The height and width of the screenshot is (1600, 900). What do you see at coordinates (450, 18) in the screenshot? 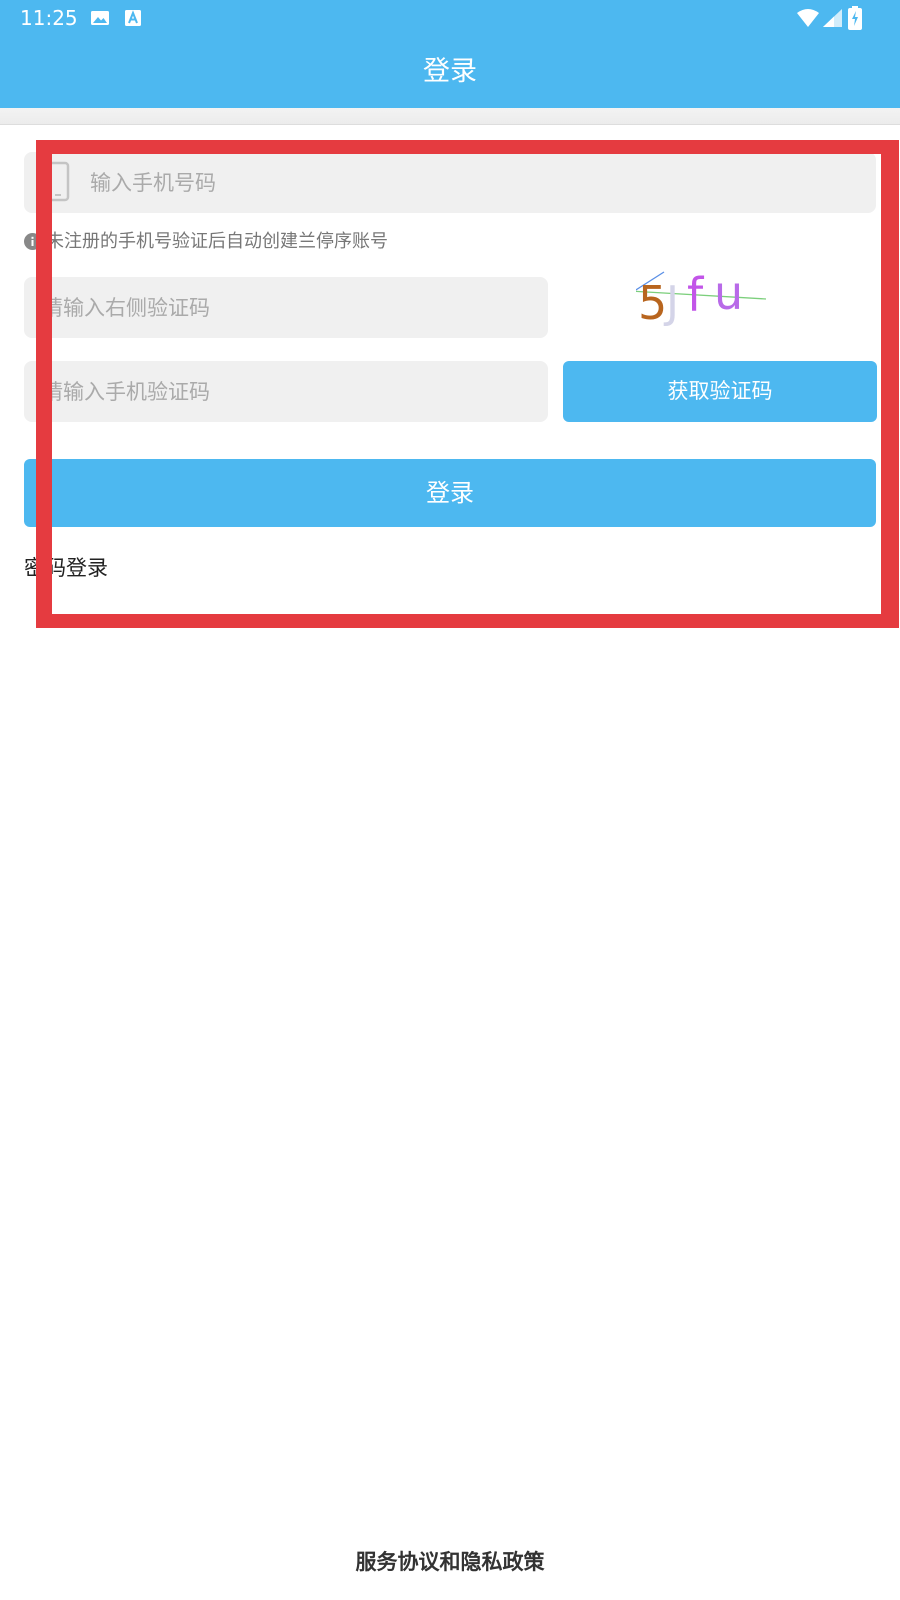
I see `status-bar: 11:25` at bounding box center [450, 18].